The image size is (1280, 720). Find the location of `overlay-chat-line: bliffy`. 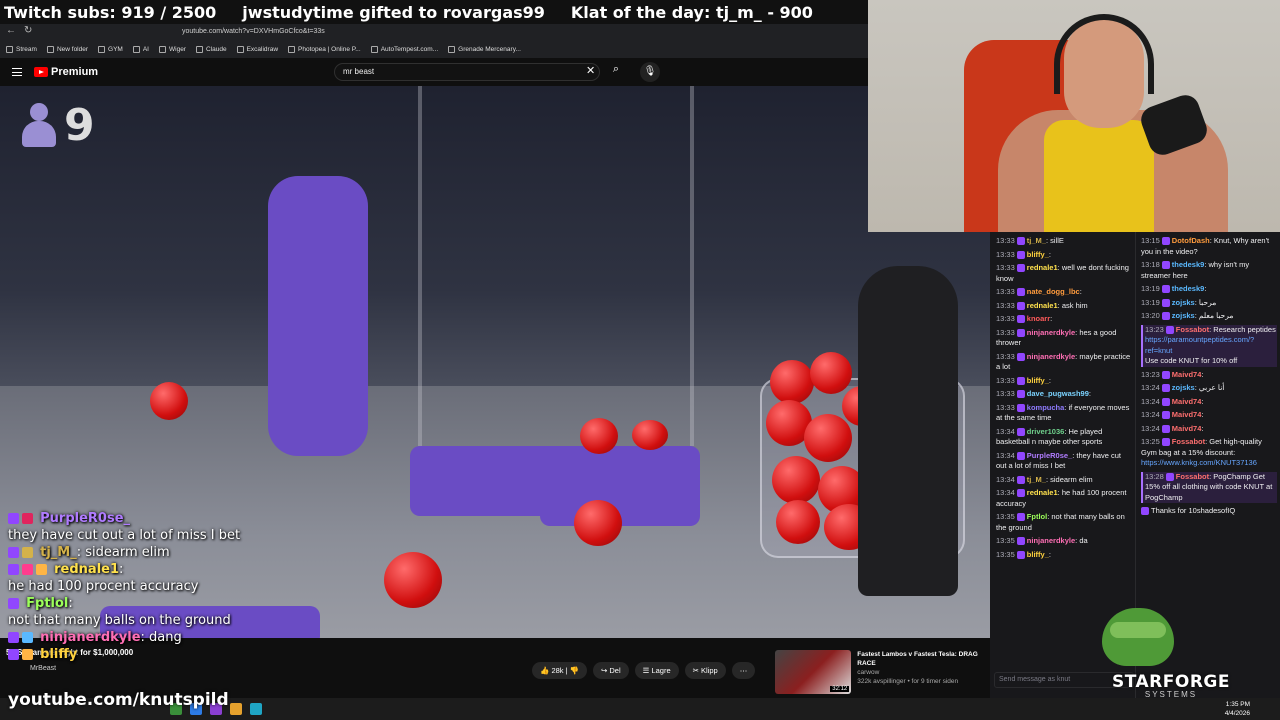

overlay-chat-line: bliffy is located at coordinates (158, 654).